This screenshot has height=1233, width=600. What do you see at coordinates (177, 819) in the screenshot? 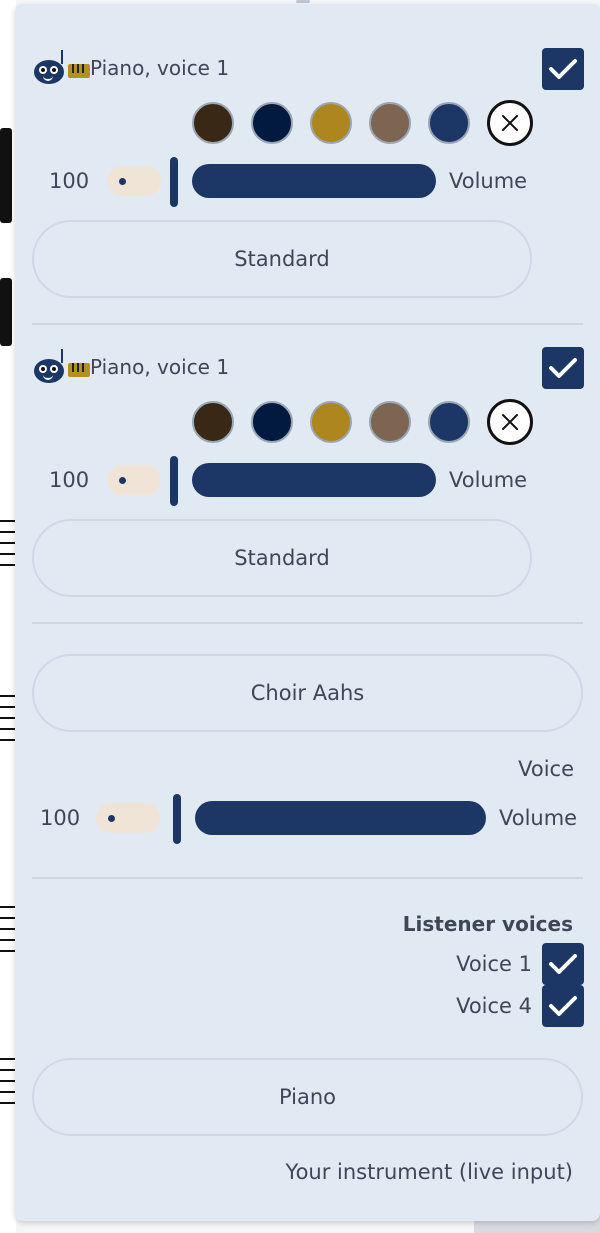
I see `voice-volume-slider-handle` at bounding box center [177, 819].